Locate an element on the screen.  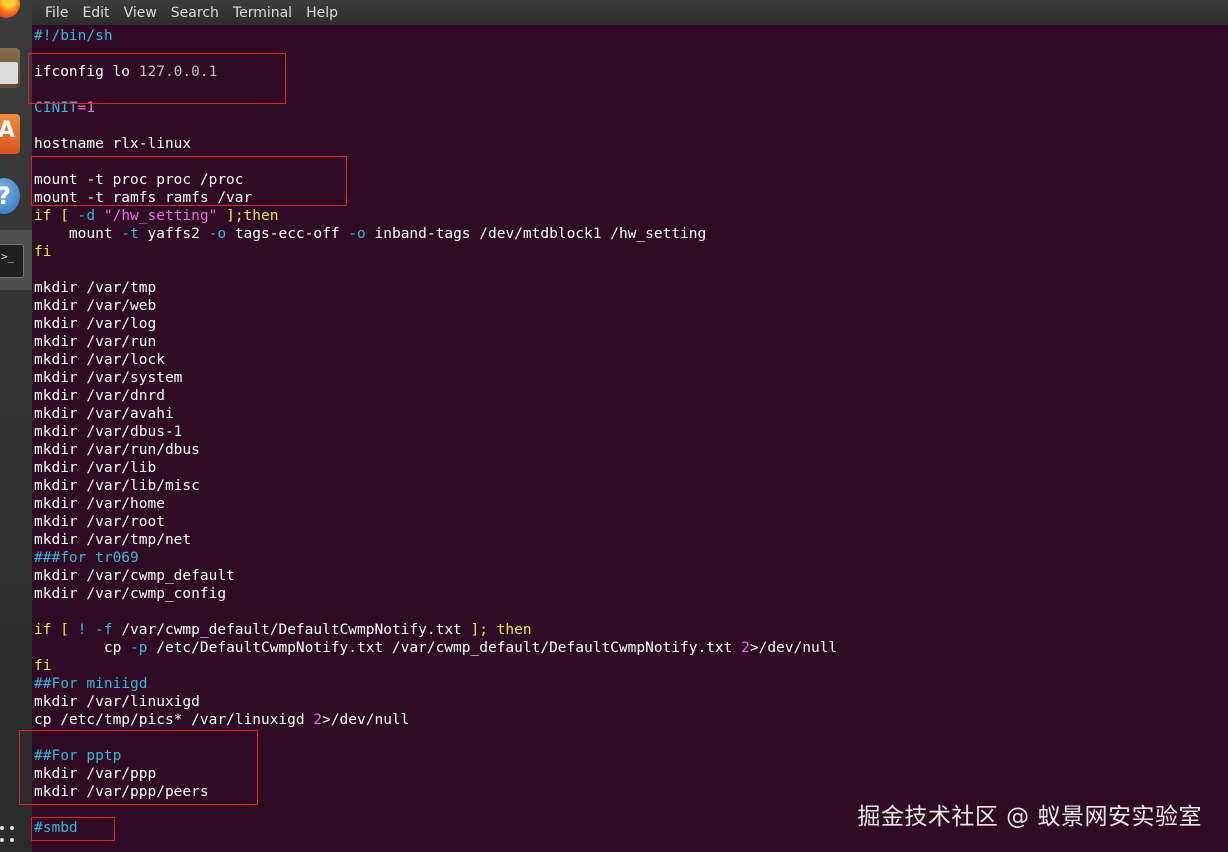
code-token: "/hw_setting" is located at coordinates (156, 216).